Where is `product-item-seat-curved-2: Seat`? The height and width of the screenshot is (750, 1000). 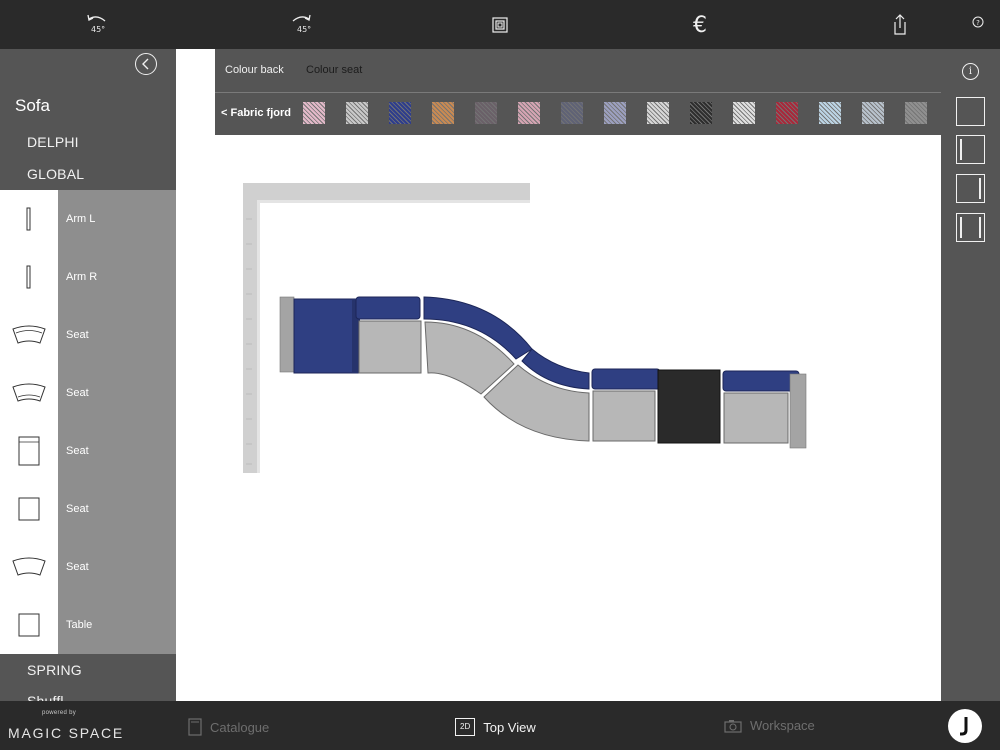 product-item-seat-curved-2: Seat is located at coordinates (88, 393).